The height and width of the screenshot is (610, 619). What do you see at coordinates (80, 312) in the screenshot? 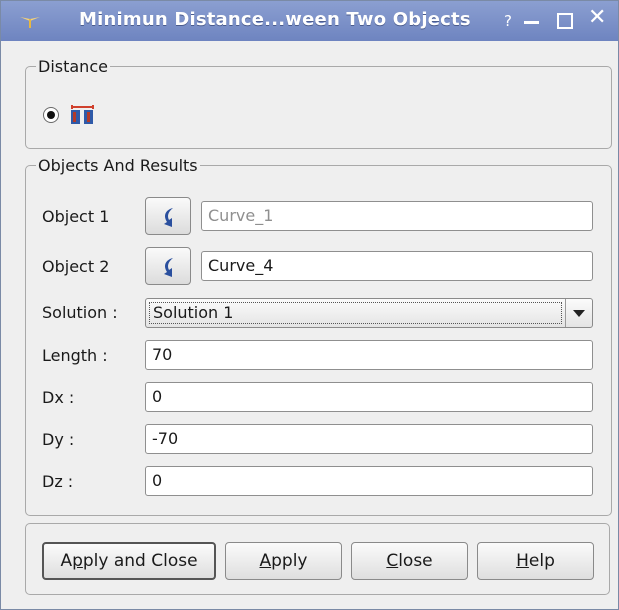
I see `solution-label: Solution :` at bounding box center [80, 312].